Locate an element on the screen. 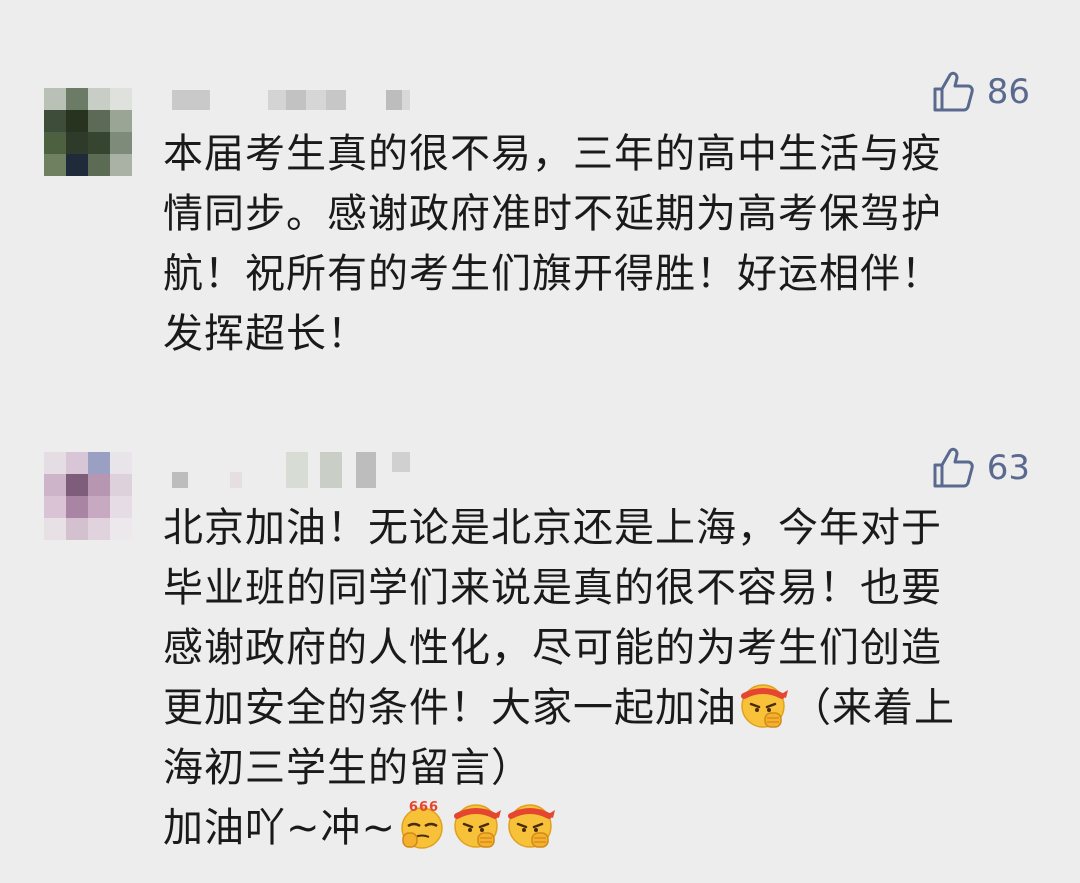 This screenshot has width=1080, height=883. avatar is located at coordinates (88, 496).